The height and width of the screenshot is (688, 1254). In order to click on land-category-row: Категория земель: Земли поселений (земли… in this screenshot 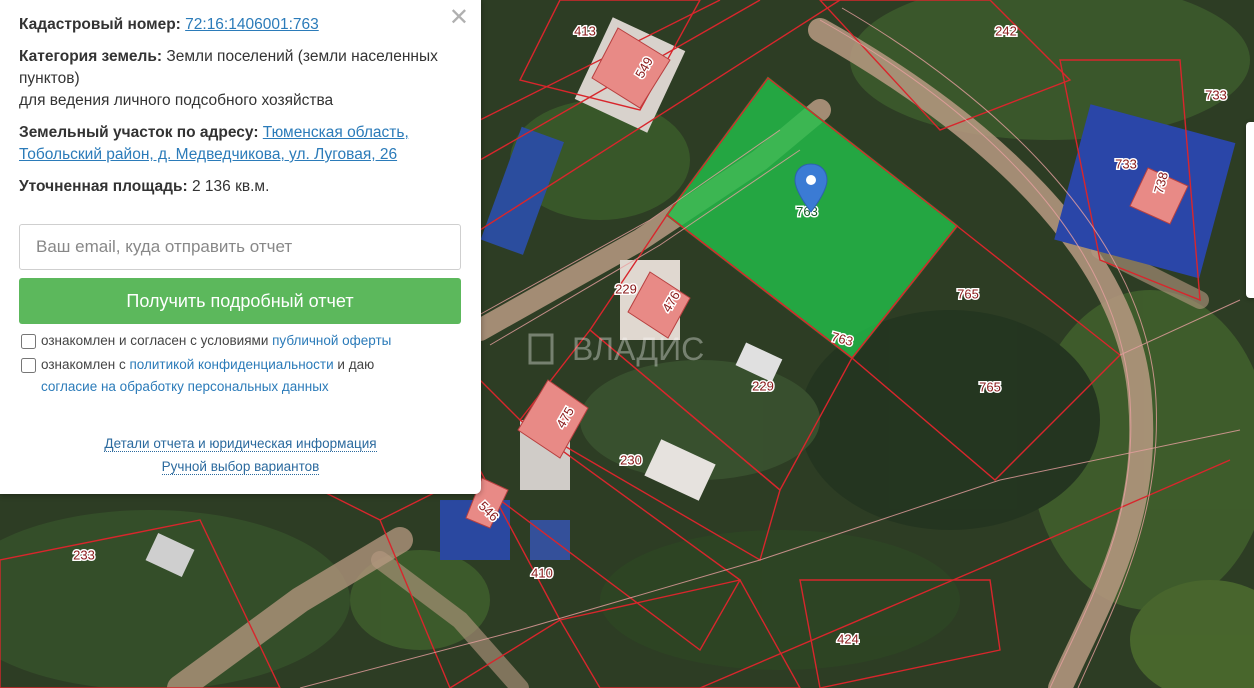, I will do `click(240, 79)`.